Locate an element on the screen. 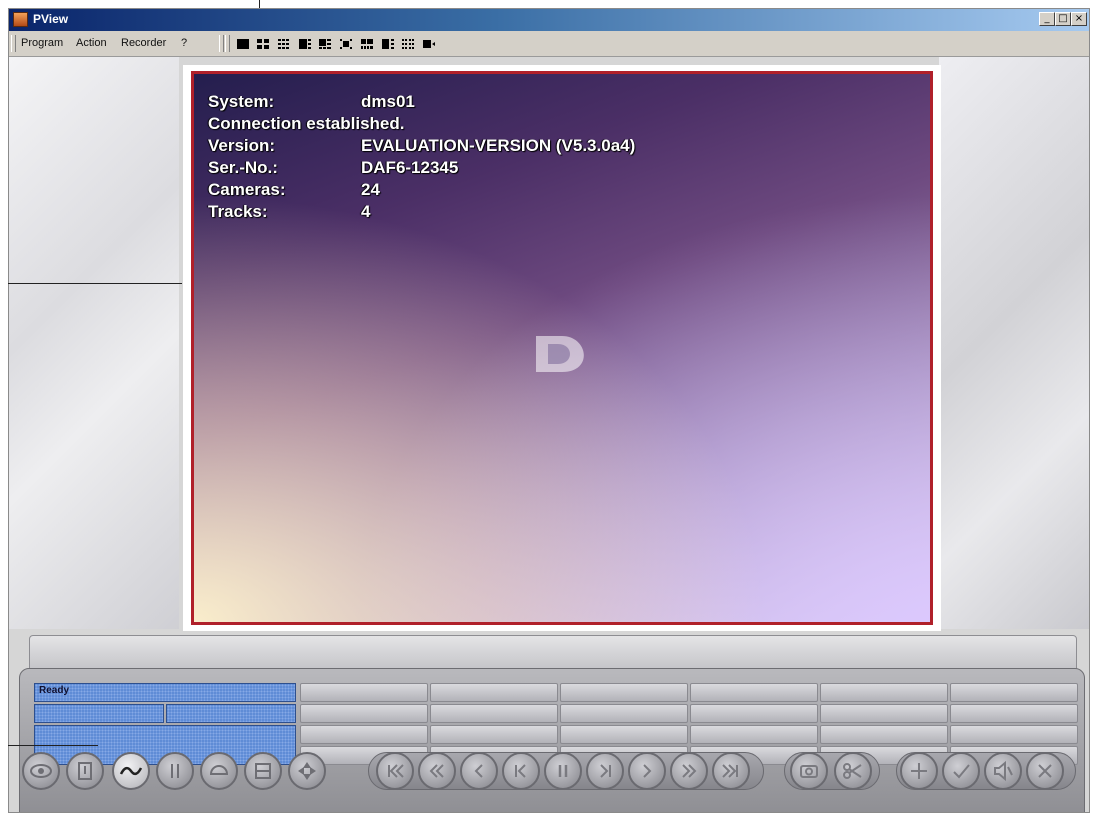 This screenshot has width=1094, height=814. app-icon is located at coordinates (20, 19).